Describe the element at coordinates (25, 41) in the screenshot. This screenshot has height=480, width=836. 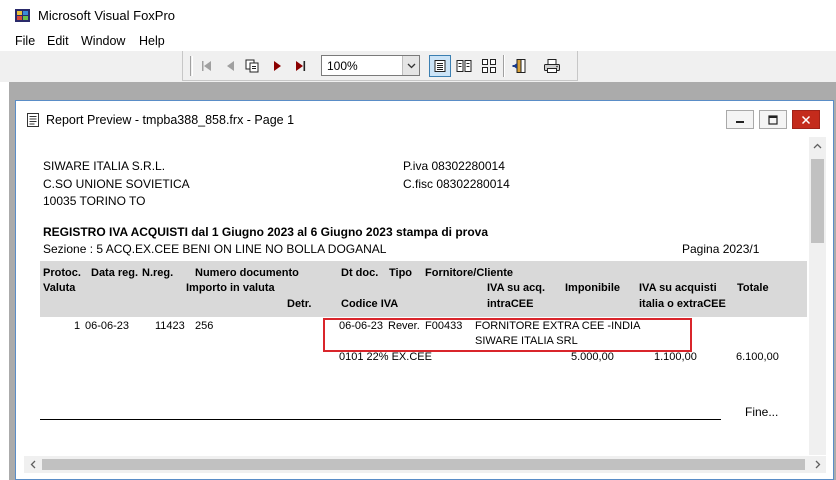
I see `menu-file: File` at that location.